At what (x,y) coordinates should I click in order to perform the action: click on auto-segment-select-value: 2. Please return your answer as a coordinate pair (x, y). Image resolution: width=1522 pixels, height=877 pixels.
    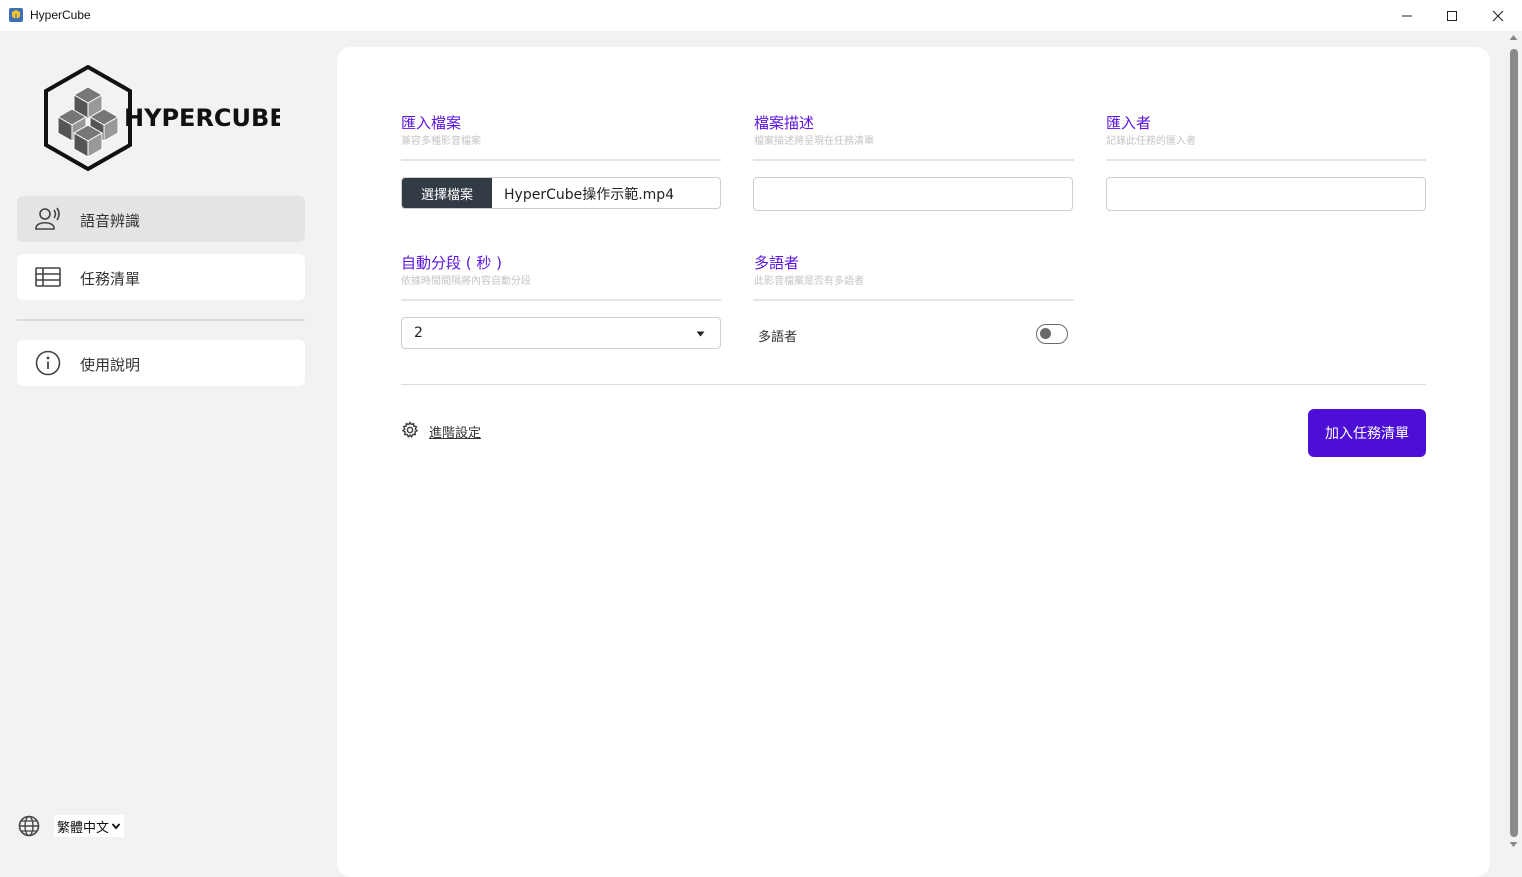
    Looking at the image, I should click on (418, 333).